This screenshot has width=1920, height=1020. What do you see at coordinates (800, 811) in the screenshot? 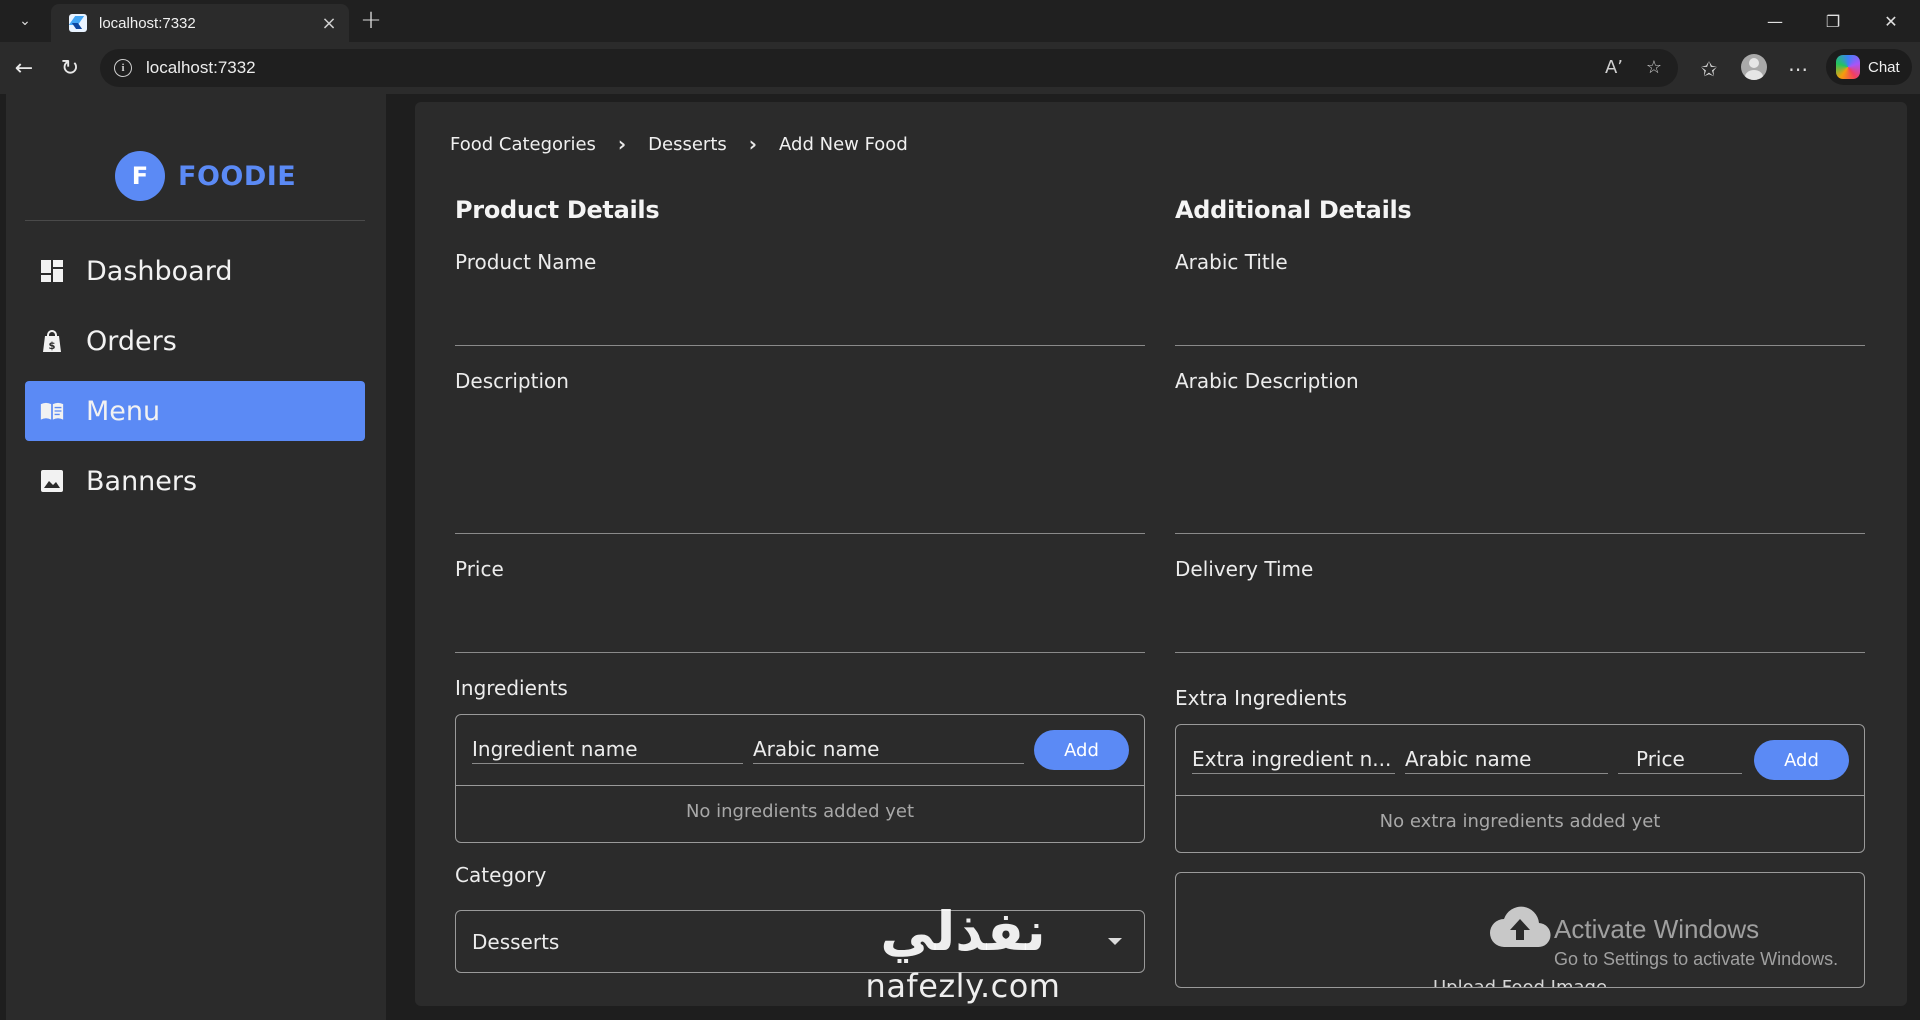
I see `no-ingredients-text: No ingredients added yet` at bounding box center [800, 811].